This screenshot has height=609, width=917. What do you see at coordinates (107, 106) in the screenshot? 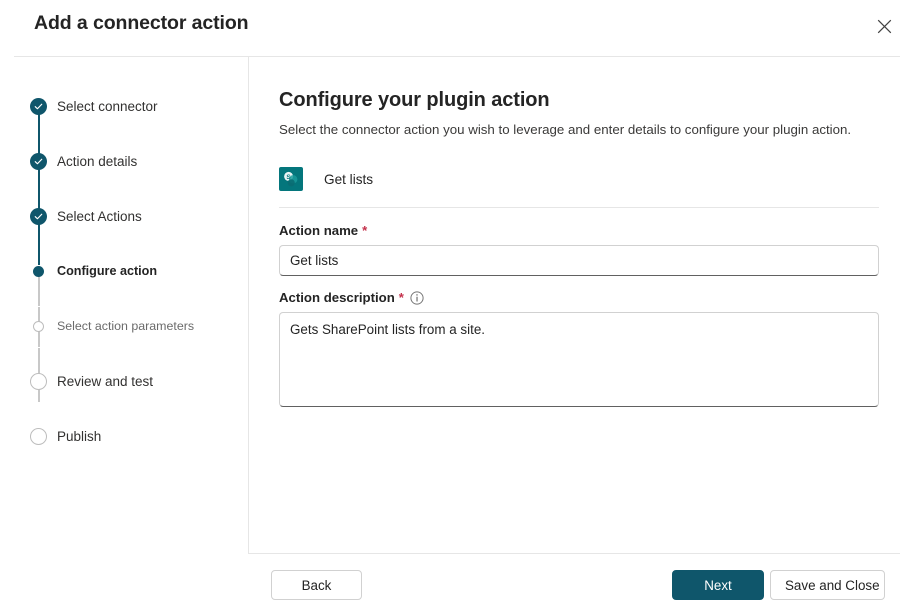
I see `sidebar-item-label: Select connector` at bounding box center [107, 106].